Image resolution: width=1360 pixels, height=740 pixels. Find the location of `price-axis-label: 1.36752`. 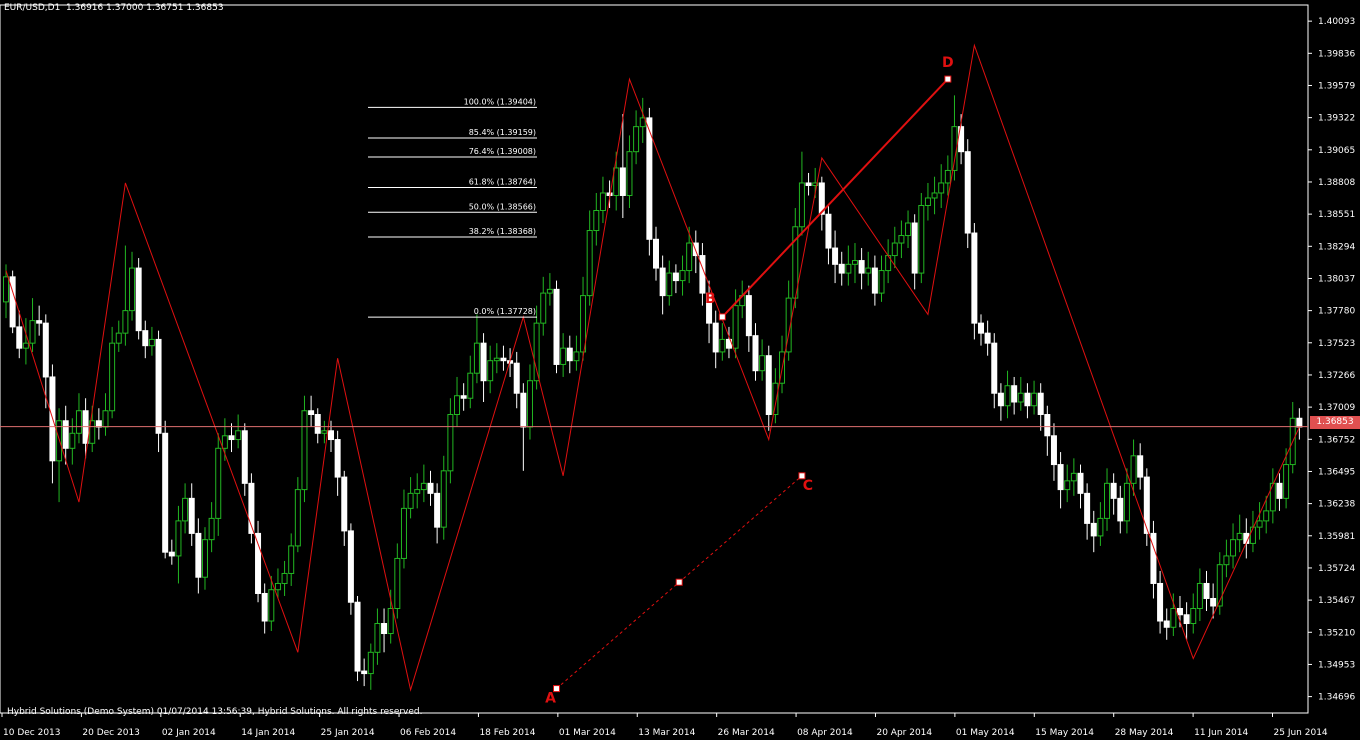

price-axis-label: 1.36752 is located at coordinates (1336, 440).